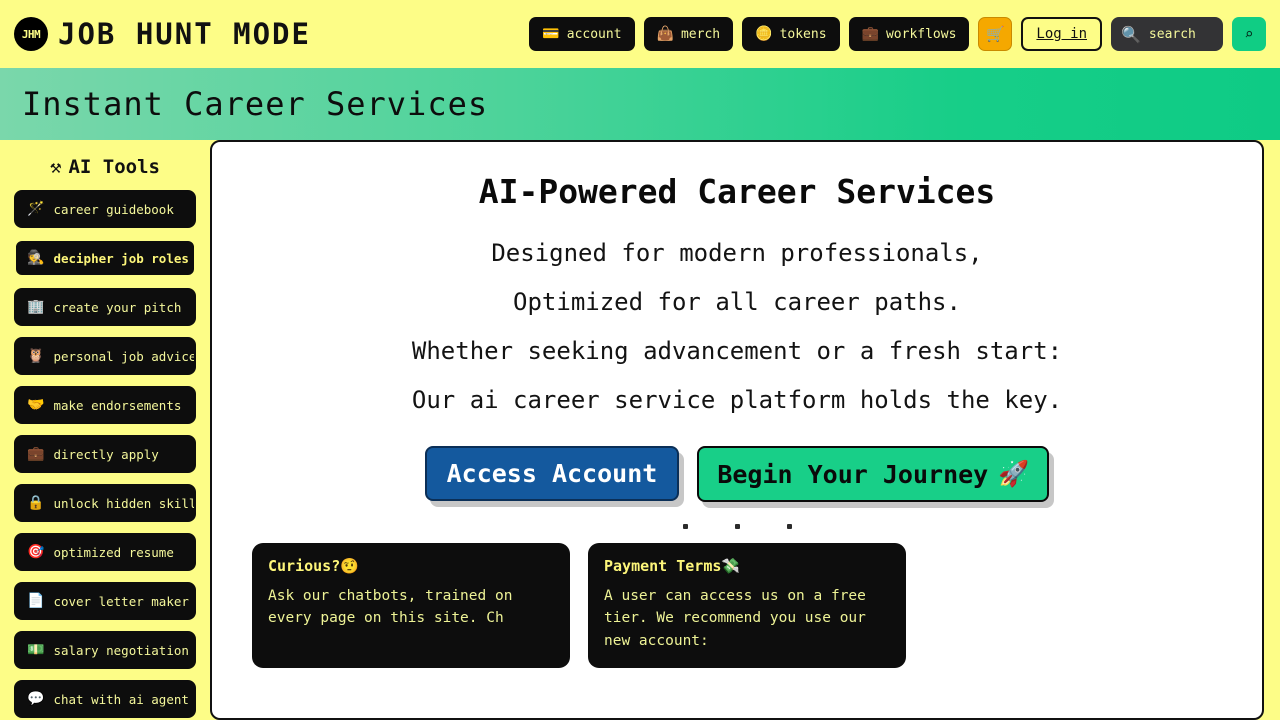 The height and width of the screenshot is (720, 1280). What do you see at coordinates (747, 566) in the screenshot?
I see `info-card-title: Payment Terms💸` at bounding box center [747, 566].